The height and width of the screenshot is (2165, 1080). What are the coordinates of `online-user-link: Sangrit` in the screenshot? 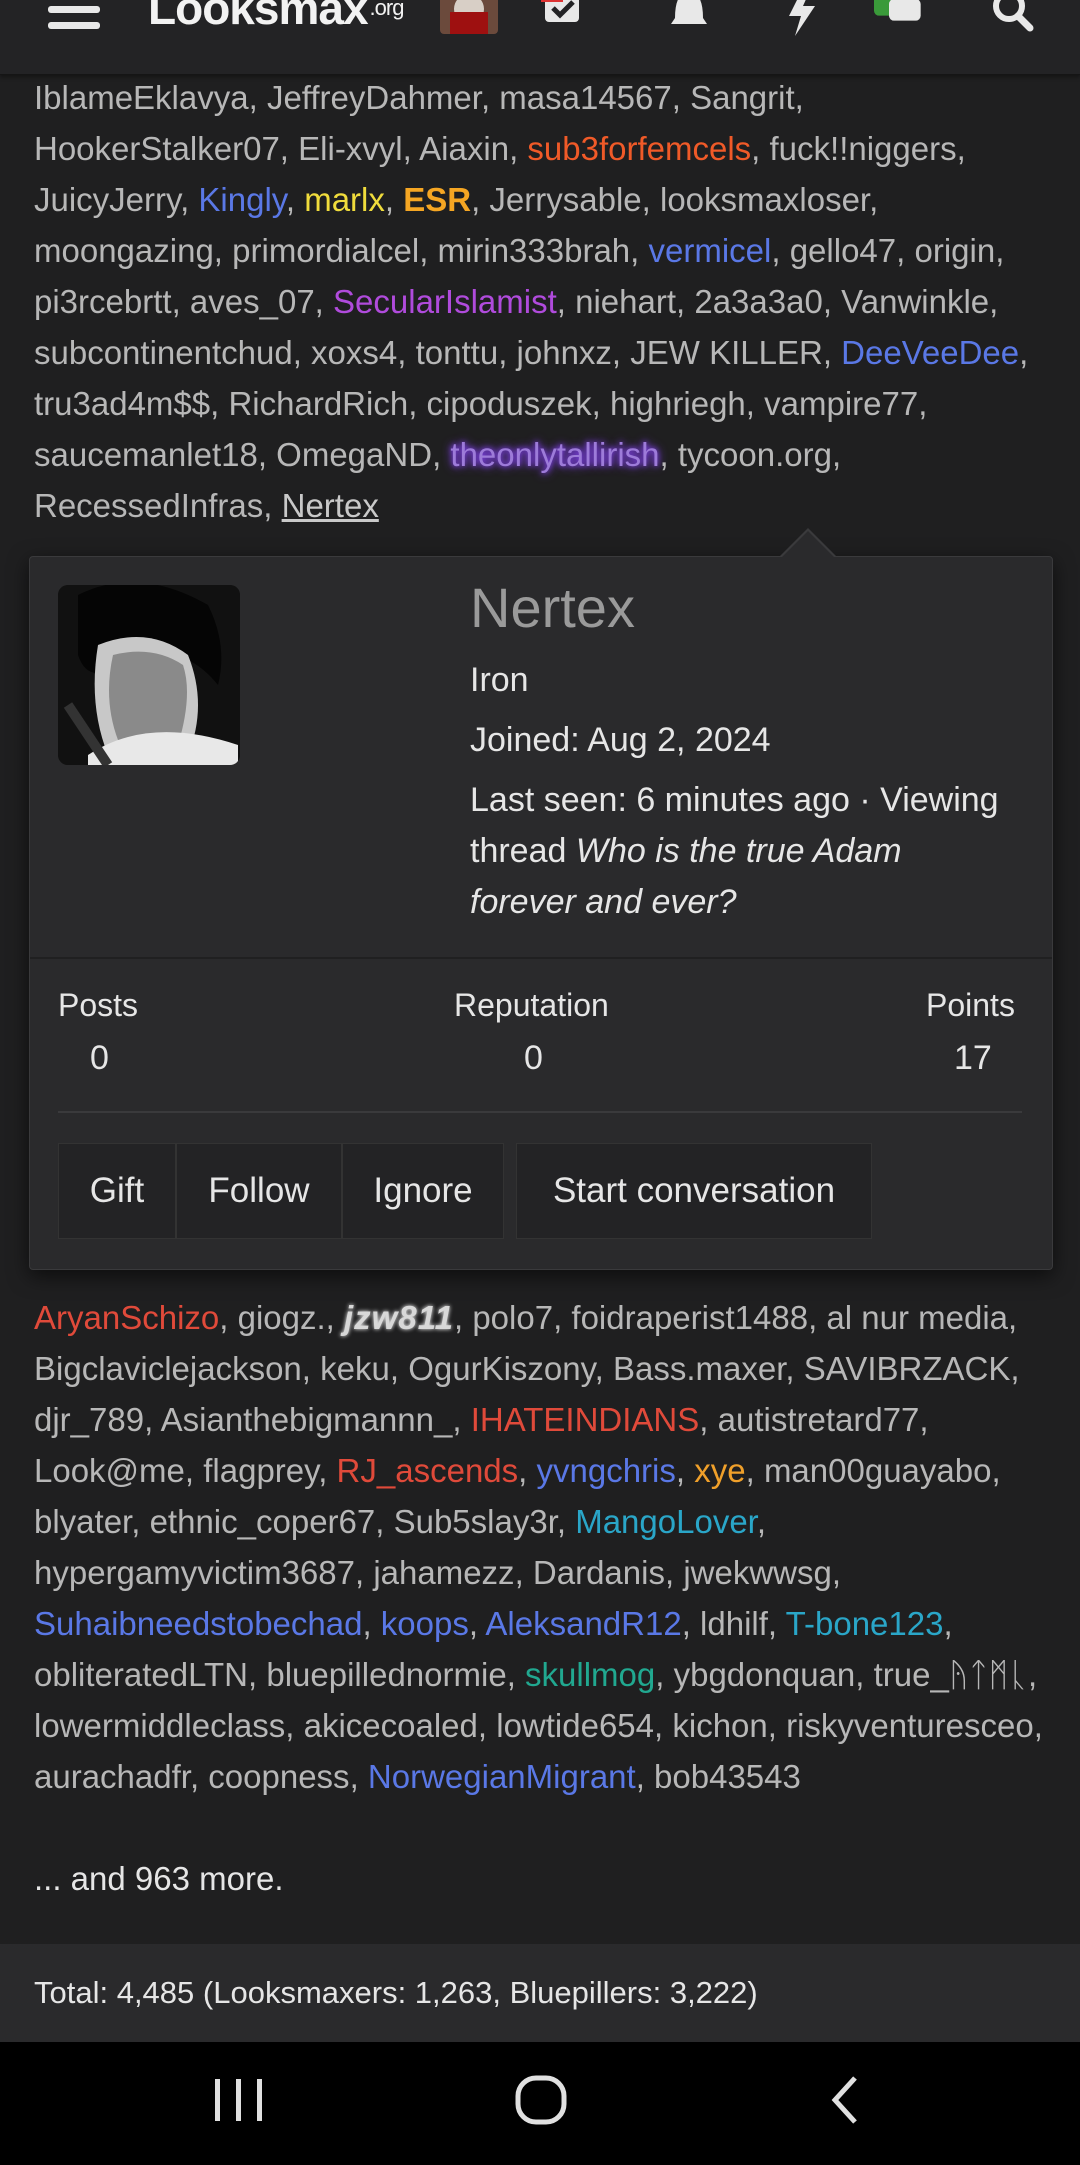 It's located at (742, 97).